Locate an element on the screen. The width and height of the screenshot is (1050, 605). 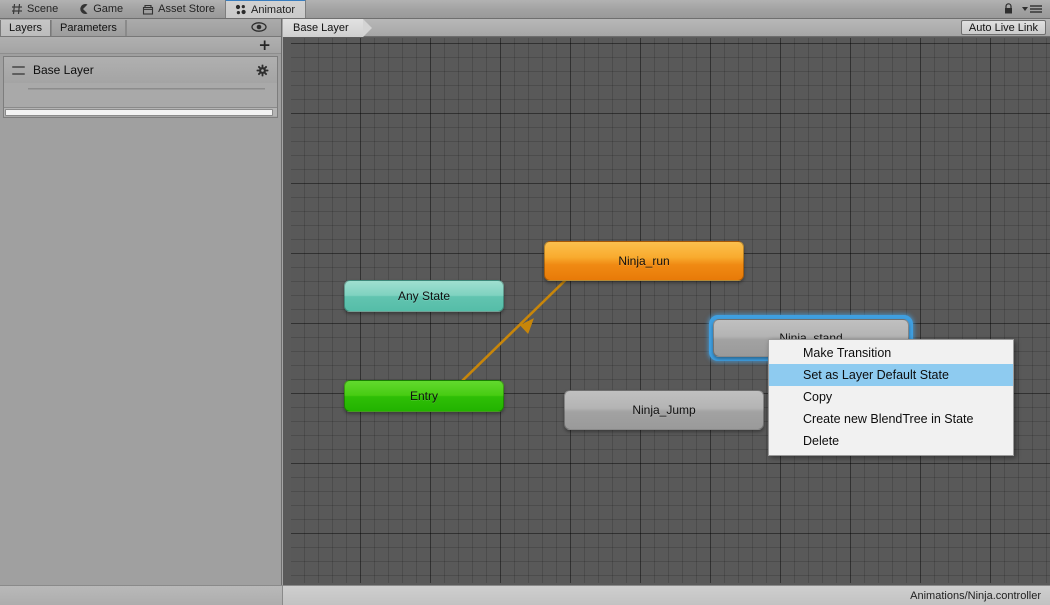
state-node-ninja-jump: Ninja_Jump is located at coordinates (664, 410).